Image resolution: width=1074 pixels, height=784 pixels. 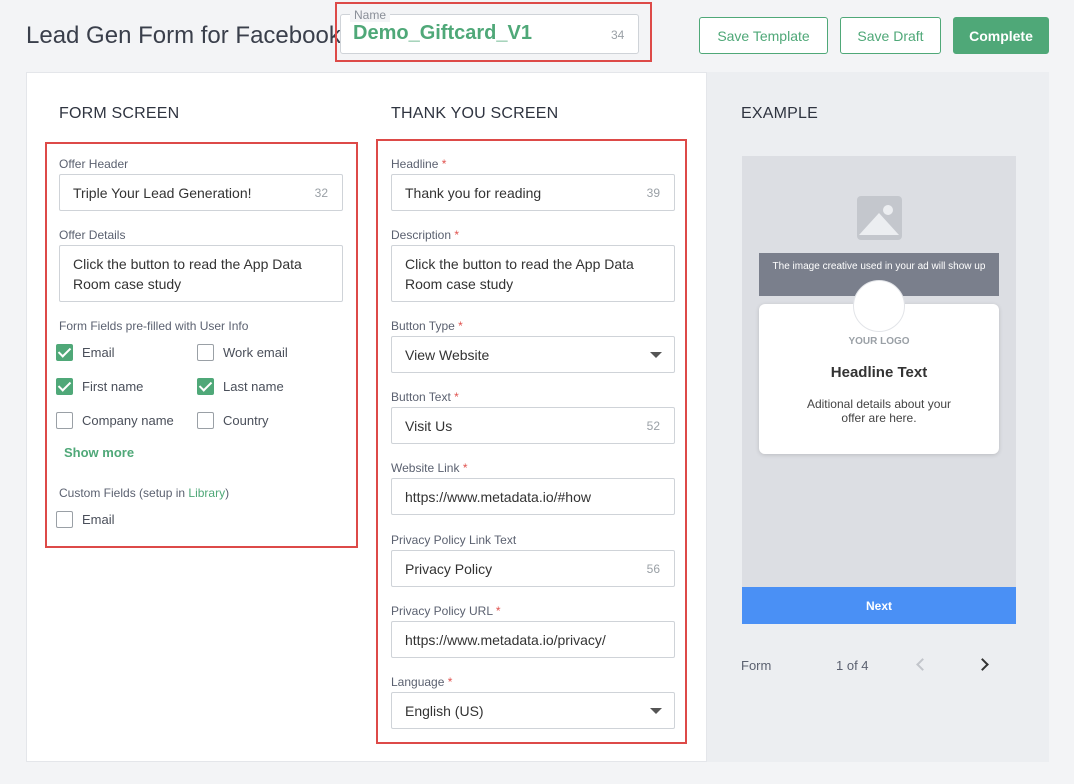 What do you see at coordinates (98, 352) in the screenshot?
I see `email-checkbox-label: Email` at bounding box center [98, 352].